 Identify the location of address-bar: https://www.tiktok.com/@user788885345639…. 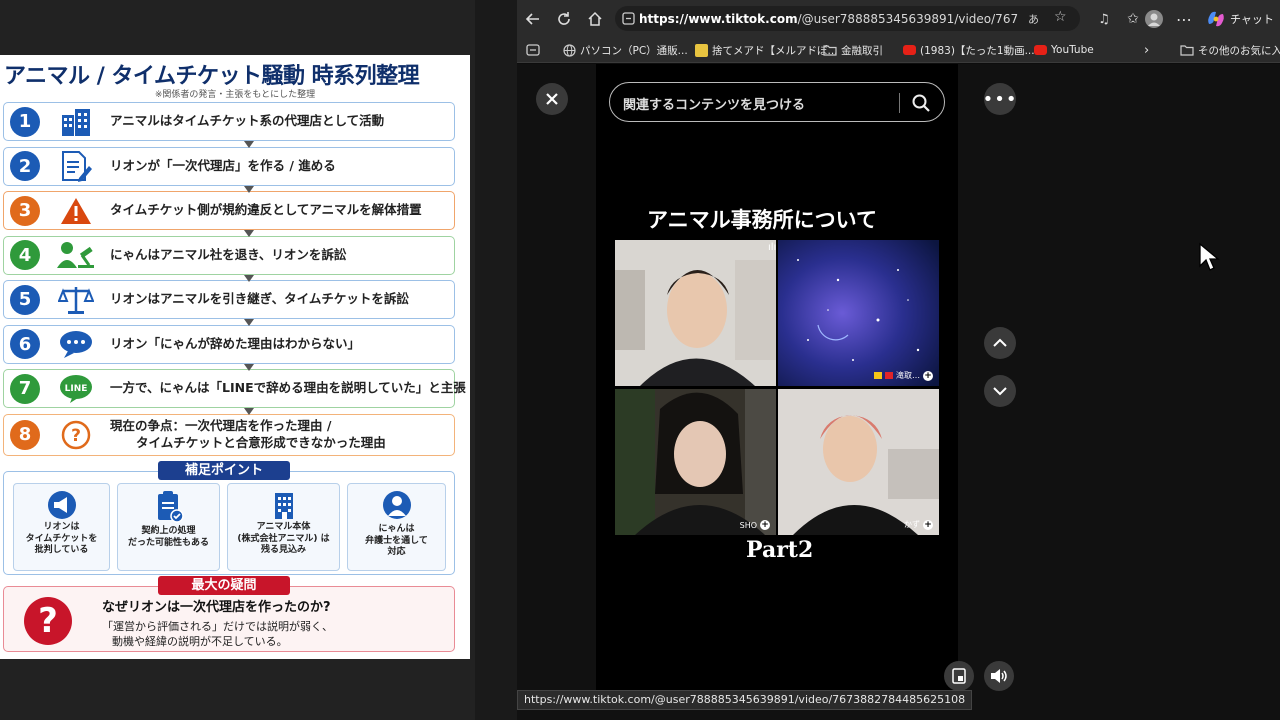
(847, 18).